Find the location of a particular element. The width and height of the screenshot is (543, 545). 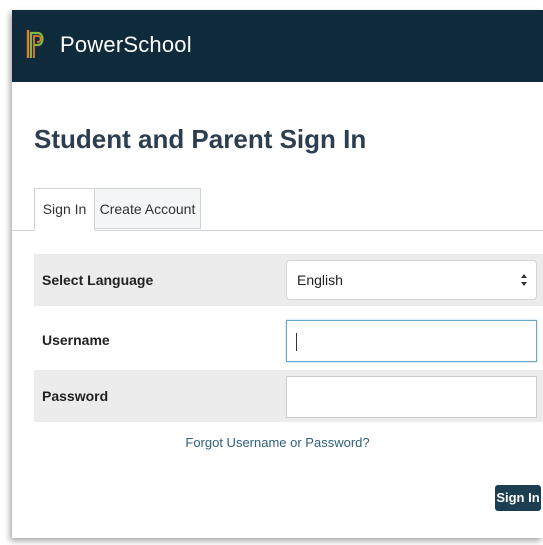

username-row: Username is located at coordinates (288, 340).